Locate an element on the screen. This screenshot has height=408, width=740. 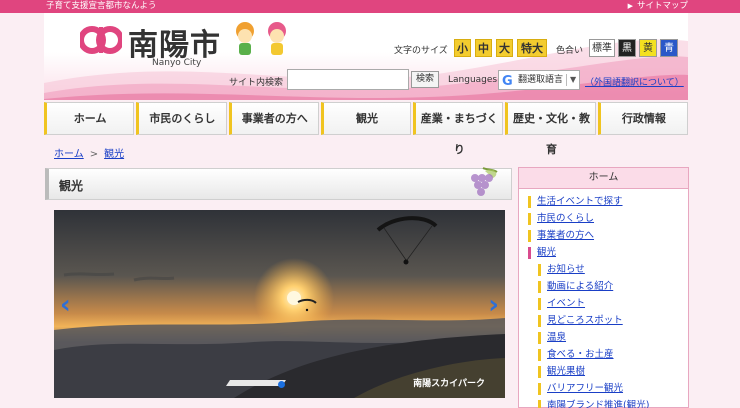
top-bar: 子育て支援宣言都市なんよう ▶ サイトマップ is located at coordinates (370, 6).